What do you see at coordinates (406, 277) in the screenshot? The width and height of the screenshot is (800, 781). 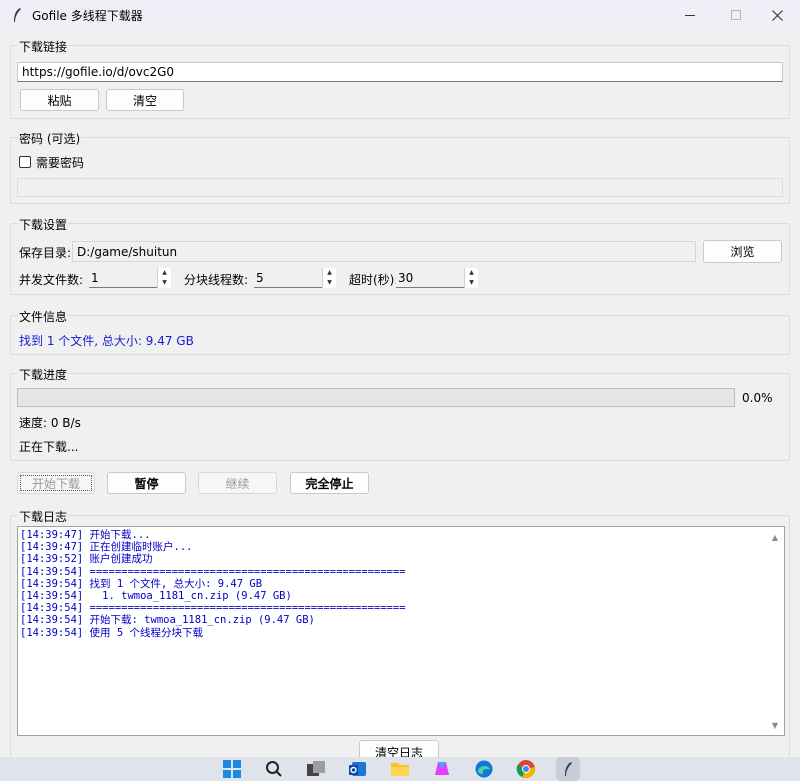 I see `timeout-value: 30` at bounding box center [406, 277].